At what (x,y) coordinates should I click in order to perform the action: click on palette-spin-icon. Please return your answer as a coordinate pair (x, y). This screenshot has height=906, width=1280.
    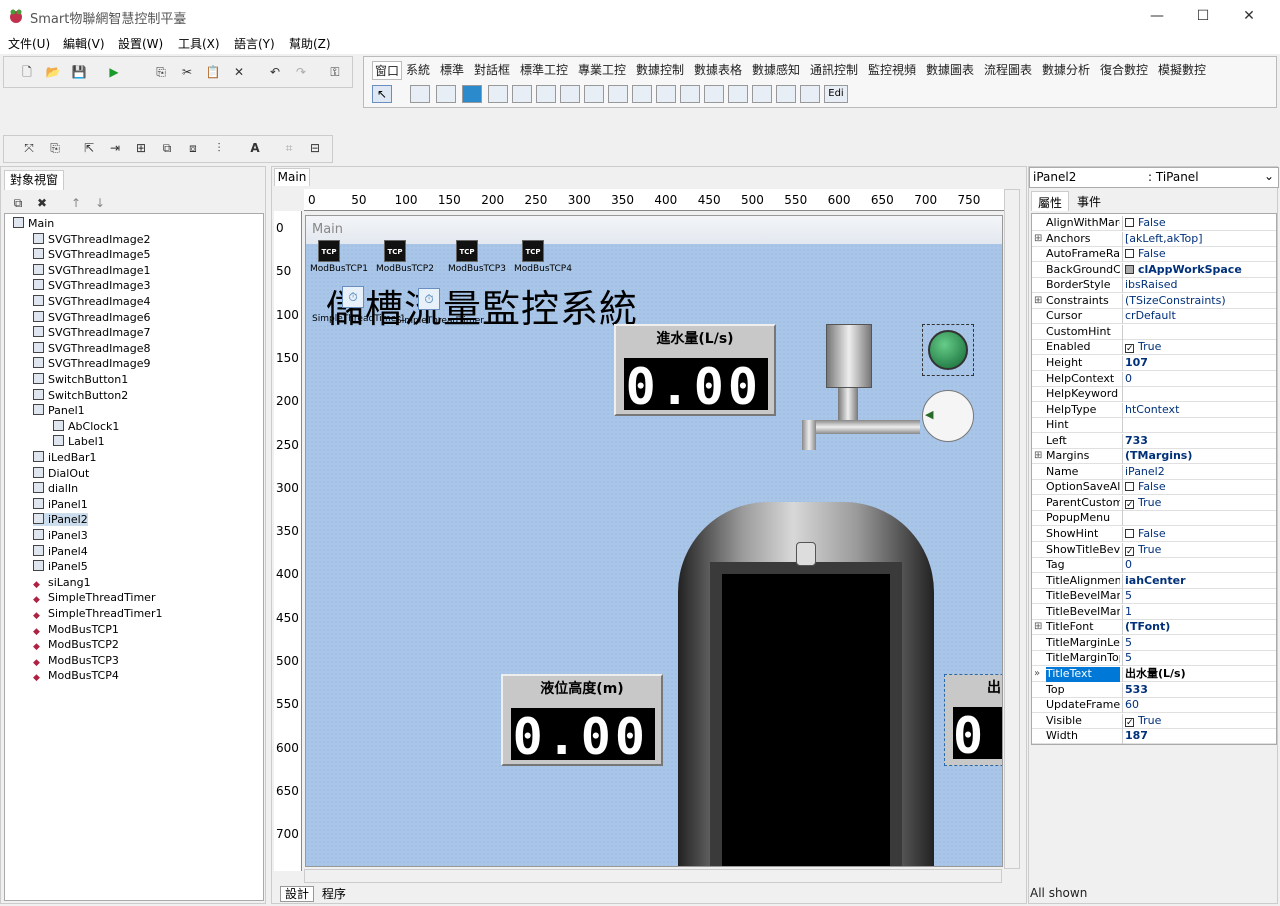
    Looking at the image, I should click on (570, 94).